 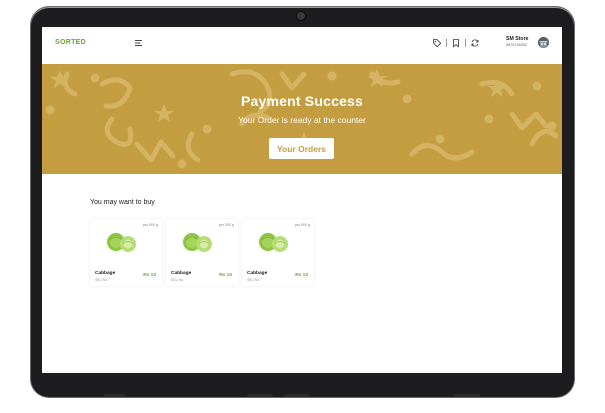 I want to click on avatar, so click(x=543, y=42).